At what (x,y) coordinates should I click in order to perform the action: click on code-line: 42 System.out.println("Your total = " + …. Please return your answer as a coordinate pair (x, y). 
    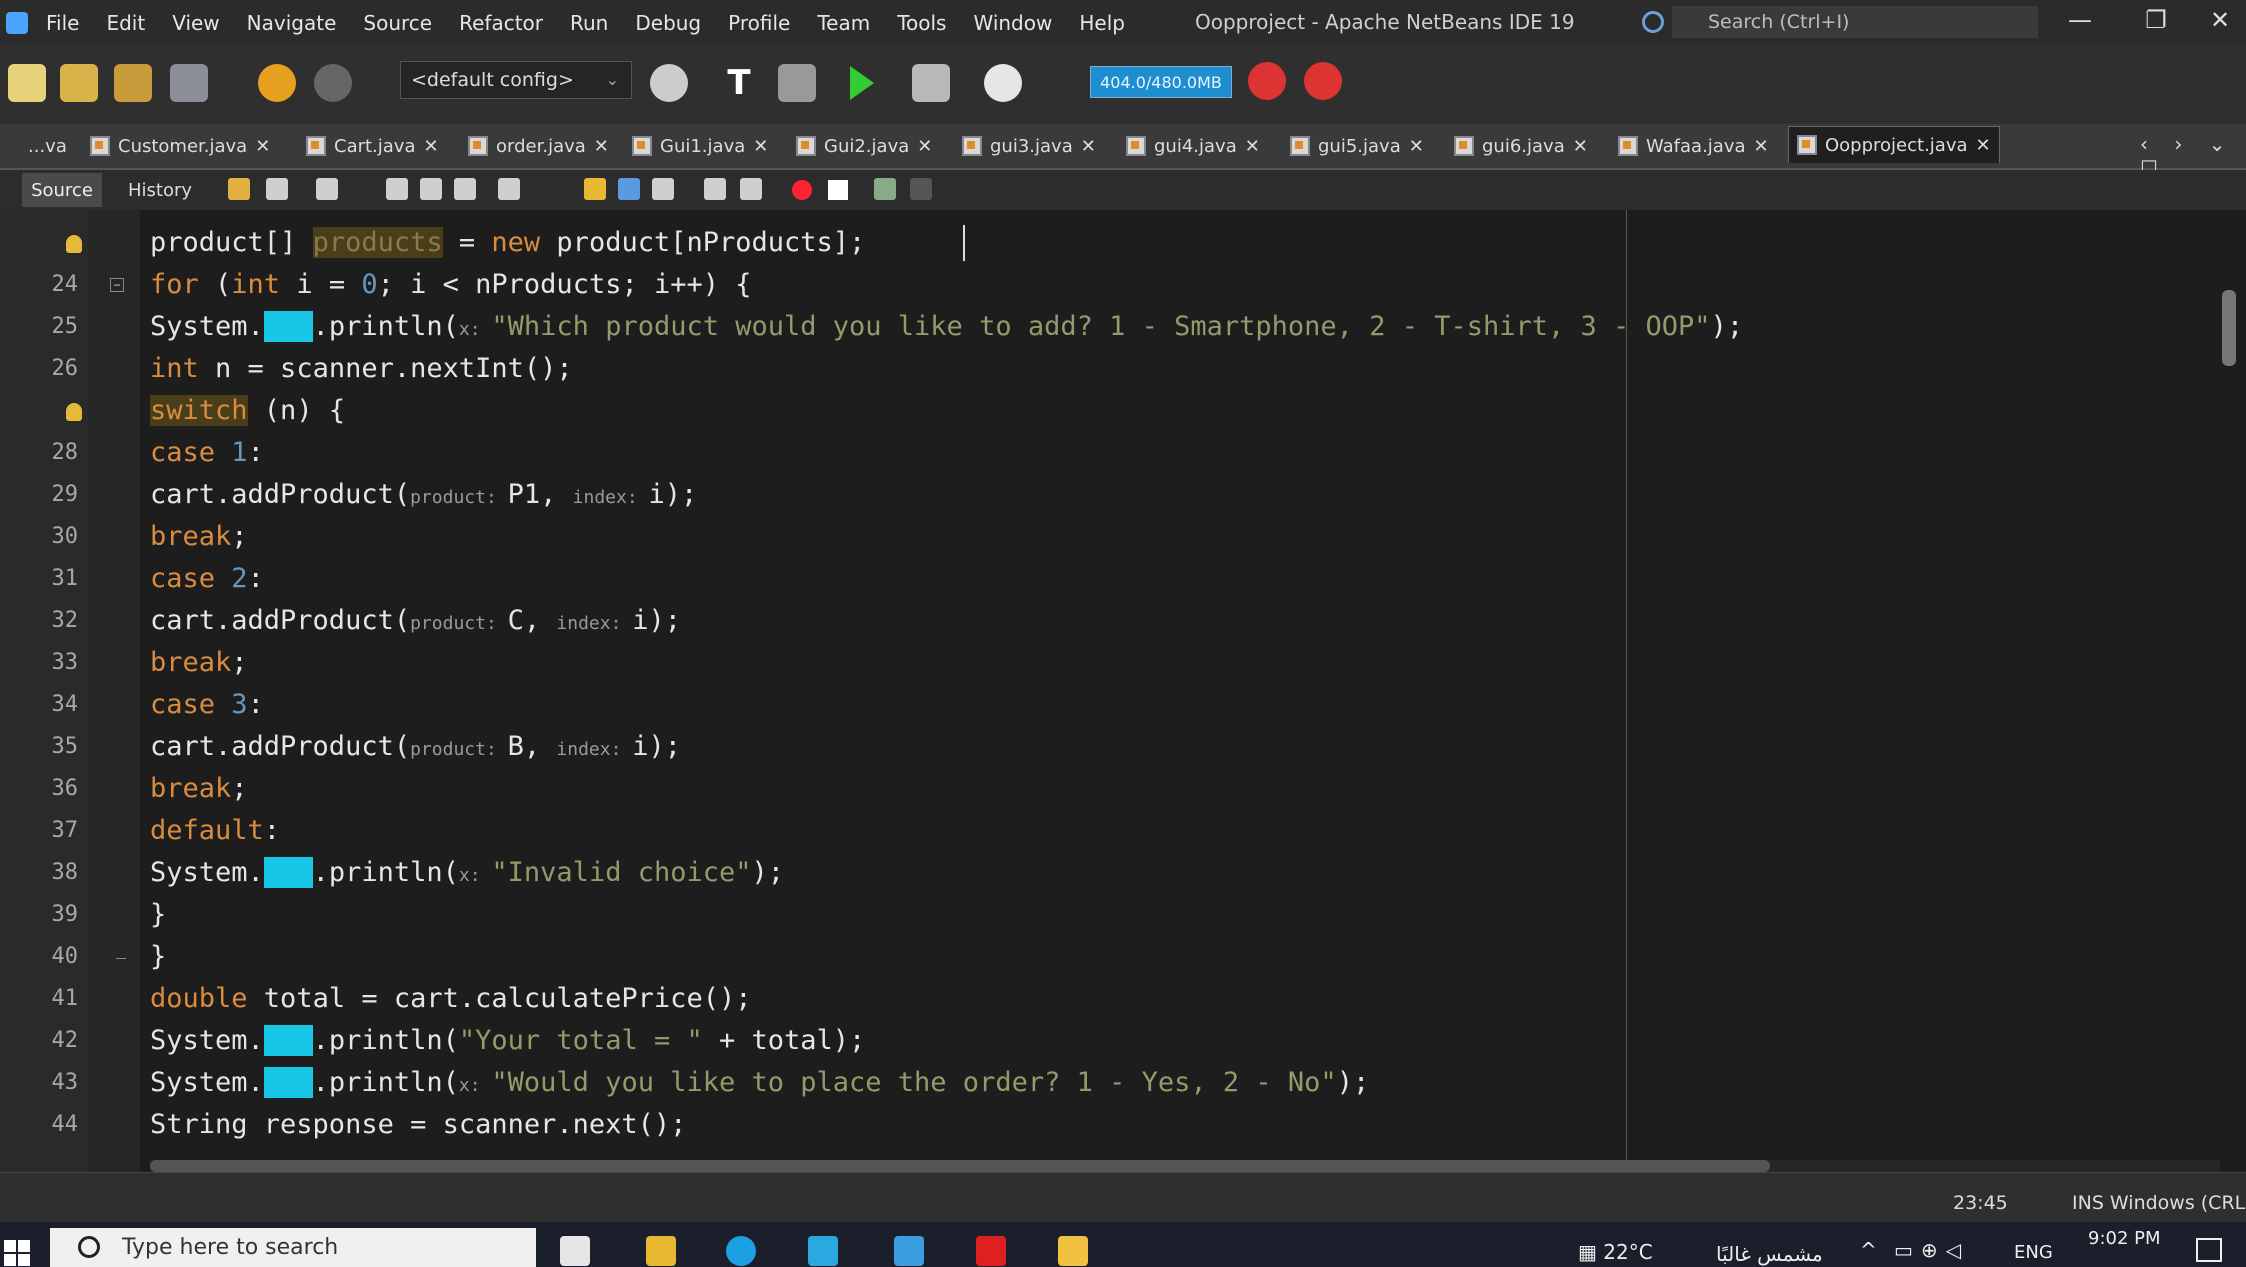
    Looking at the image, I should click on (1123, 1043).